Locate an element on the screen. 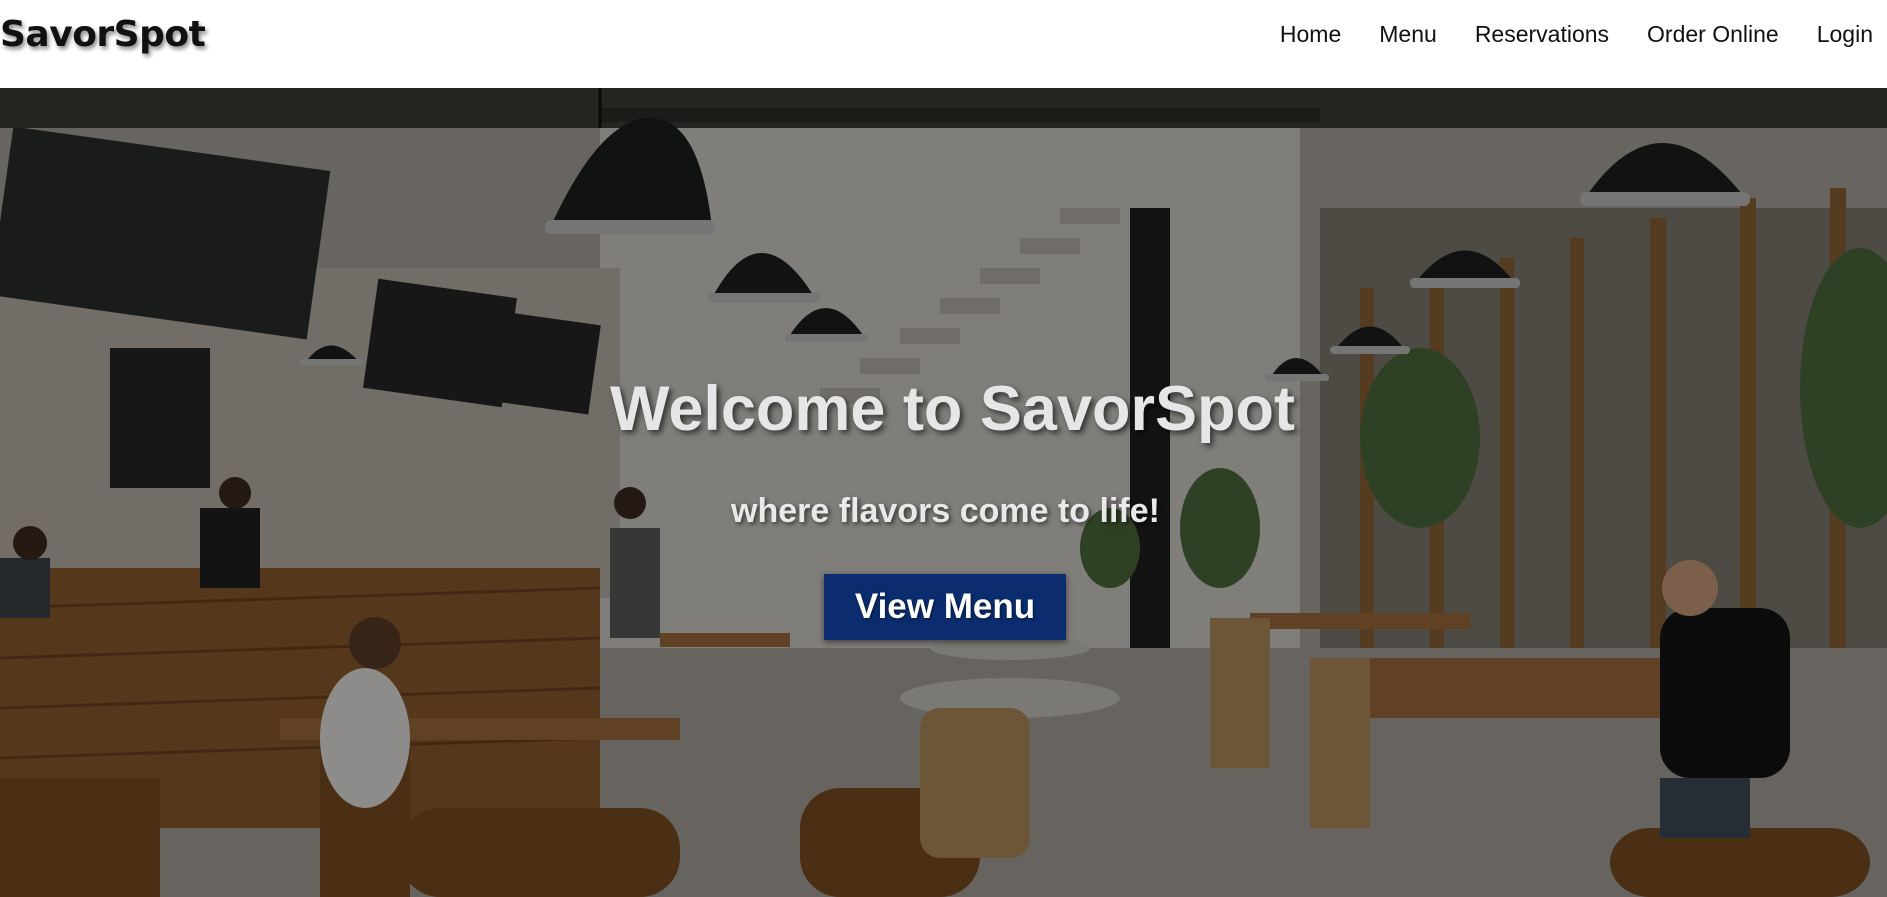 This screenshot has width=1887, height=897. brand-logo: SavorSpot is located at coordinates (103, 34).